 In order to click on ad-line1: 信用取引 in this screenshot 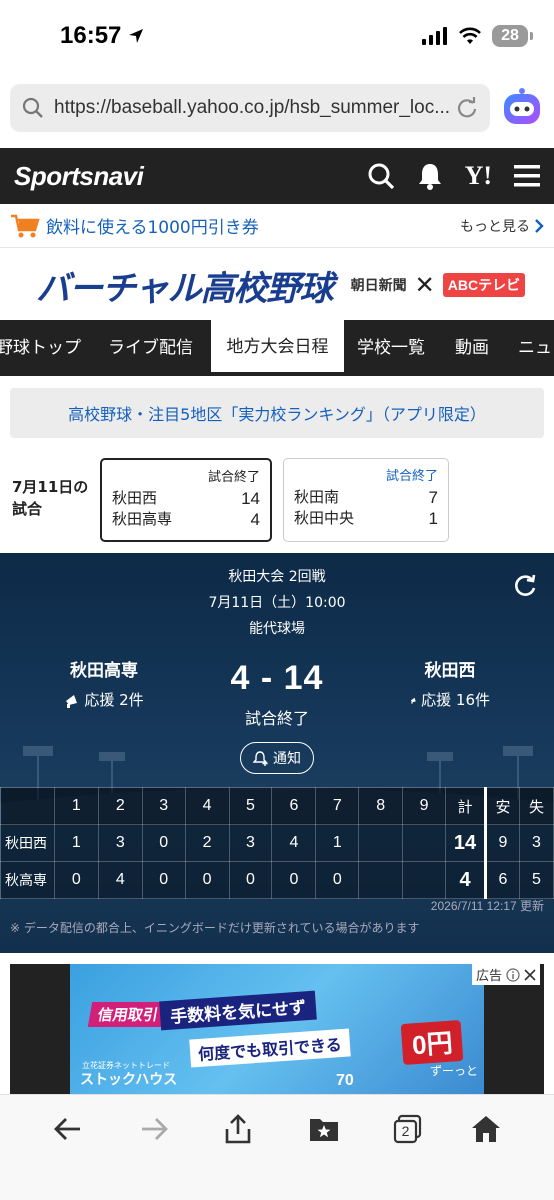, I will do `click(128, 1014)`.